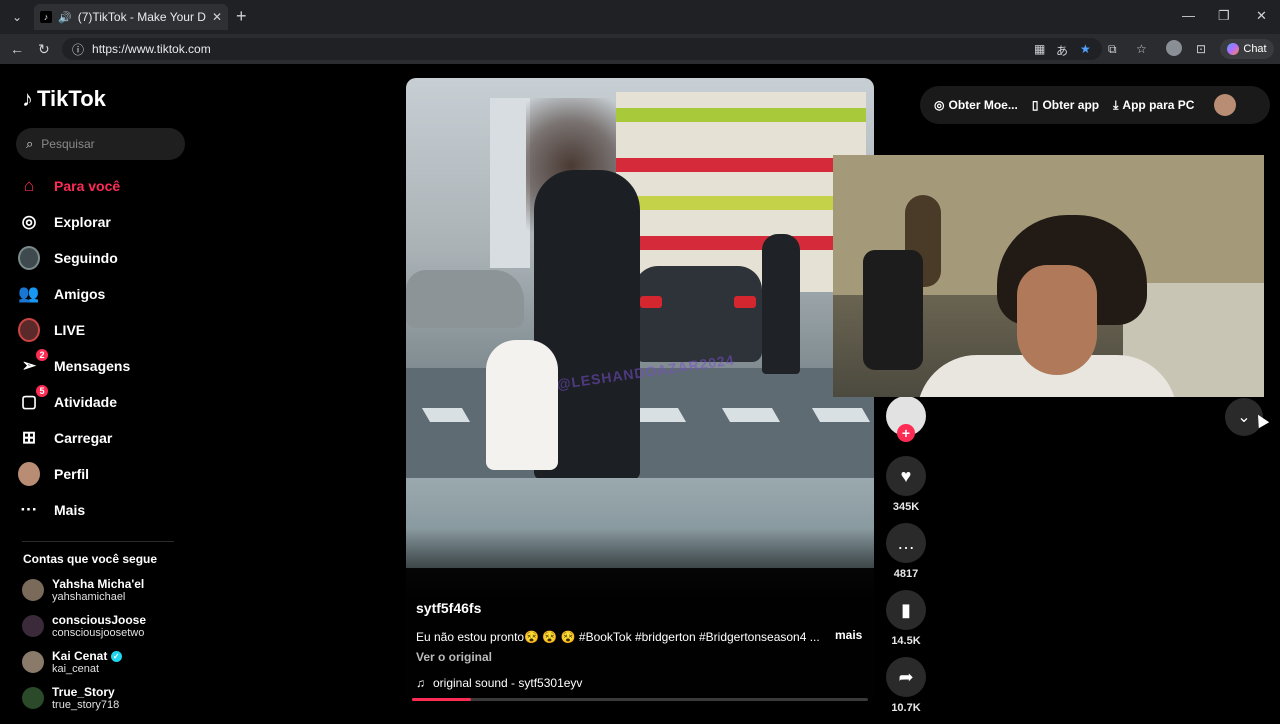 The width and height of the screenshot is (1280, 724). What do you see at coordinates (98, 510) in the screenshot?
I see `nav-mais: ··· Mais` at bounding box center [98, 510].